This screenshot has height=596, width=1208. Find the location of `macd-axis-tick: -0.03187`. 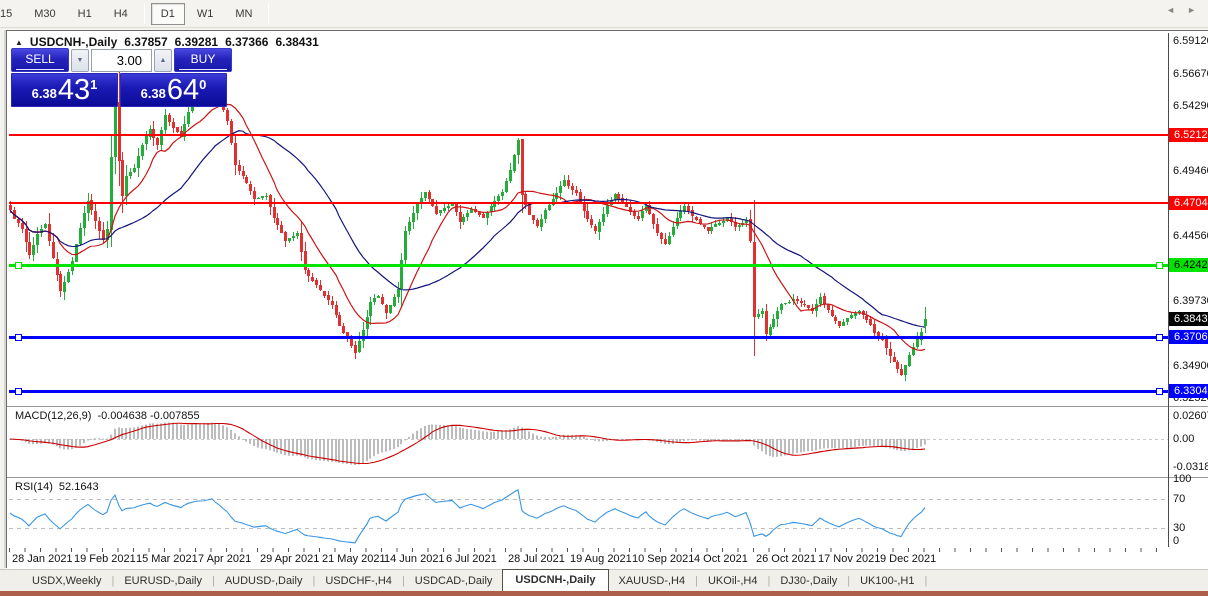

macd-axis-tick: -0.03187 is located at coordinates (1190, 467).